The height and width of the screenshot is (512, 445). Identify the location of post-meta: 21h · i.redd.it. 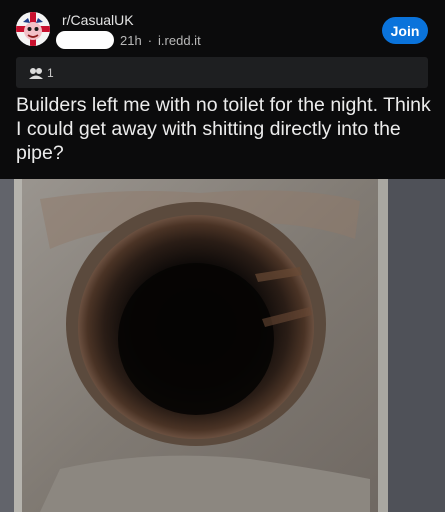
(128, 40).